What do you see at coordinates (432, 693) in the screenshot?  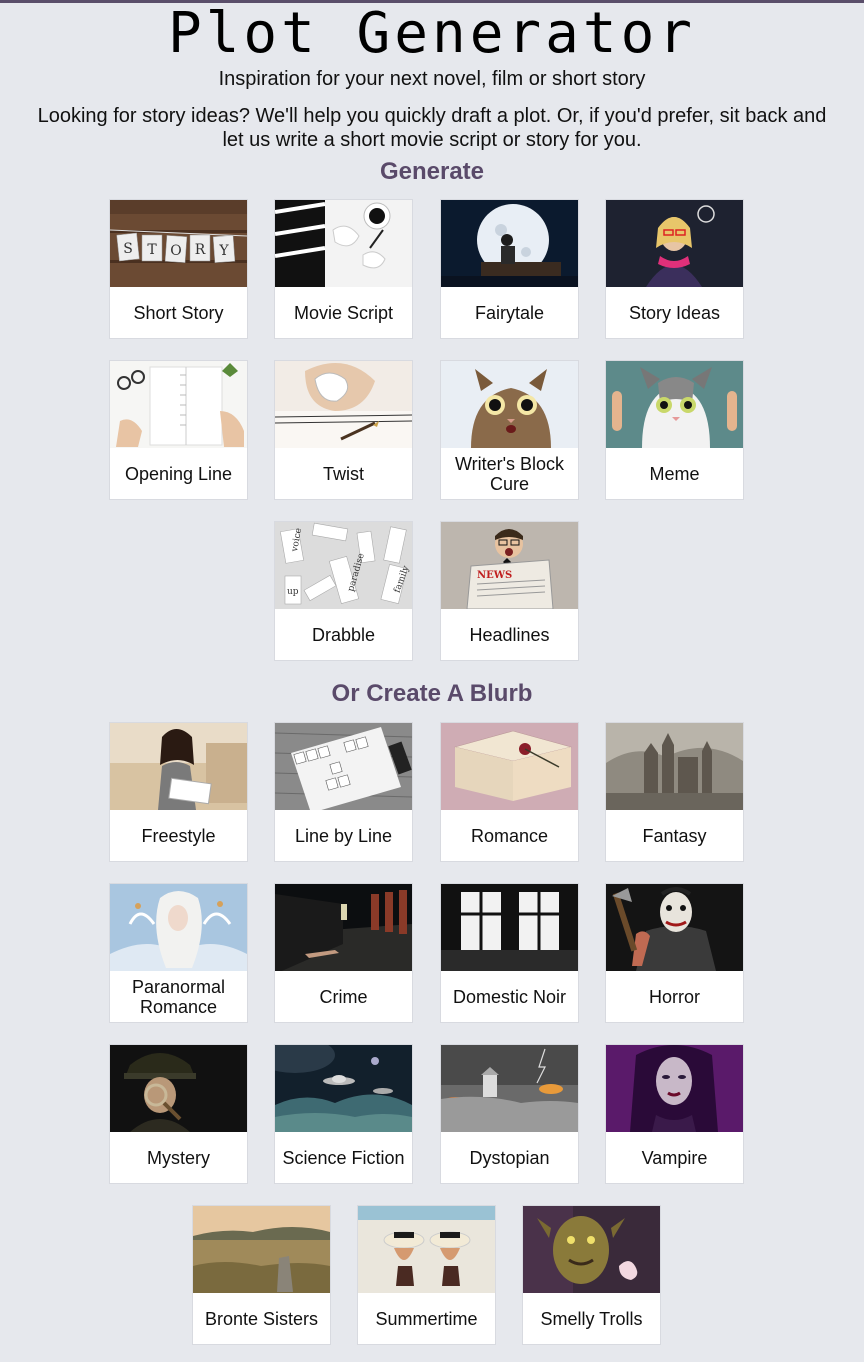 I see `blurb-heading: Or Create A Blurb` at bounding box center [432, 693].